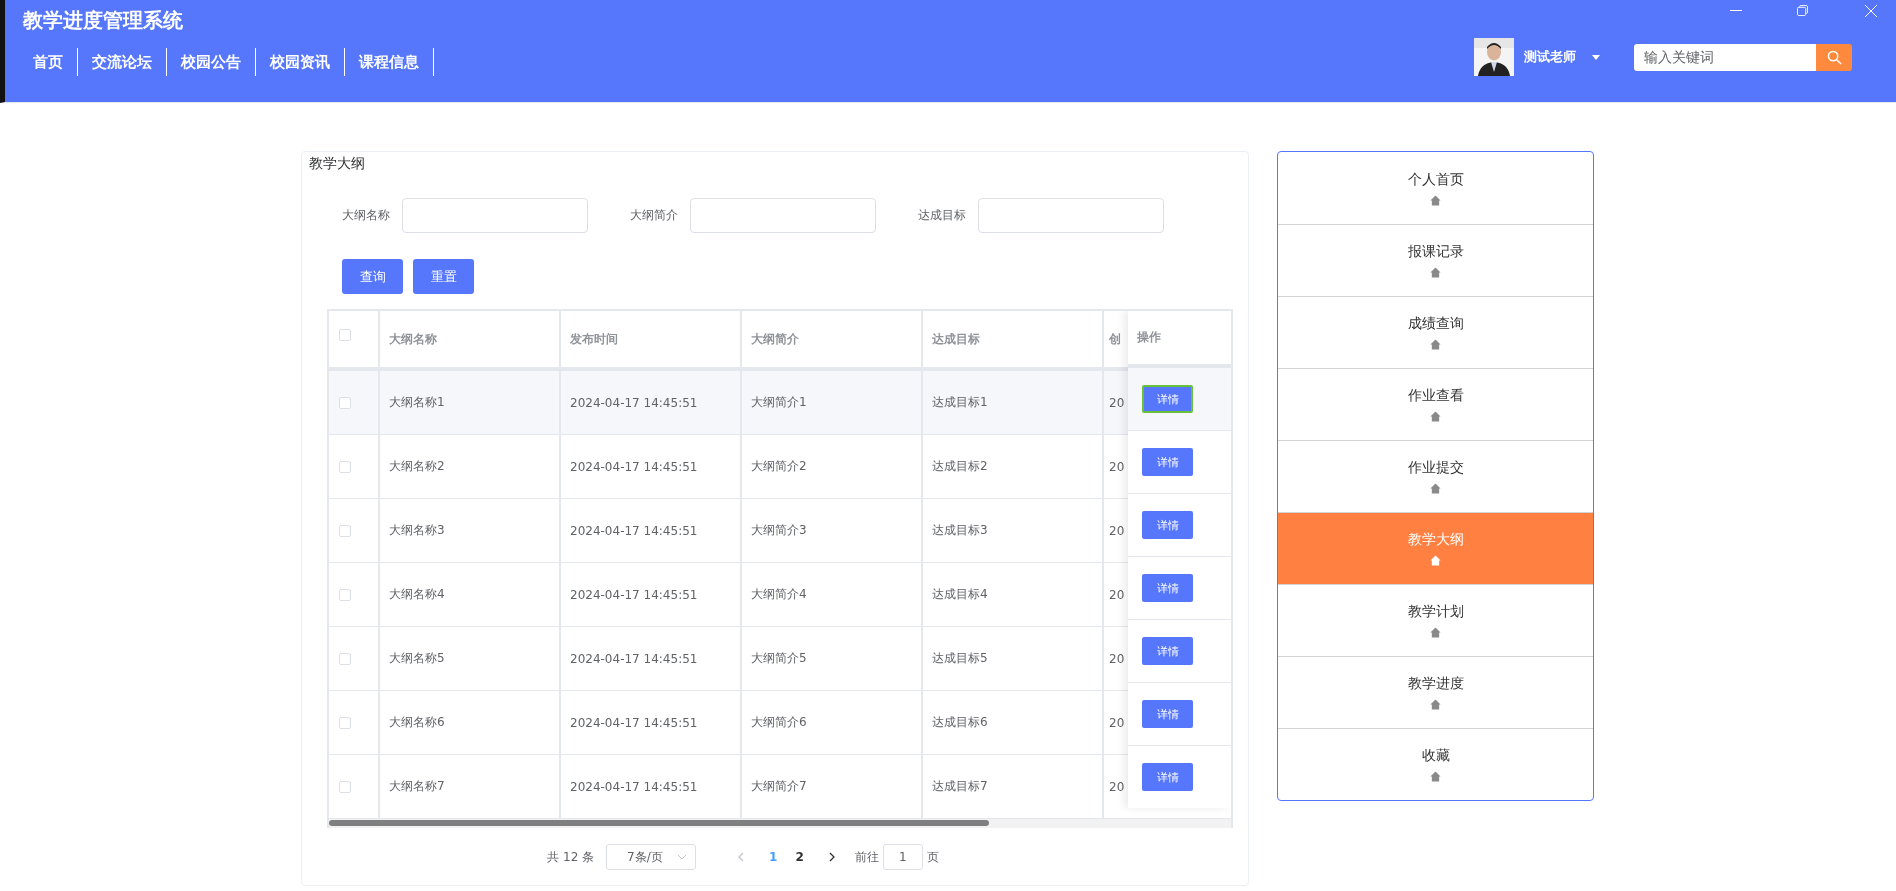 This screenshot has width=1896, height=891. I want to click on sidebar-item: 报课记录, so click(1435, 260).